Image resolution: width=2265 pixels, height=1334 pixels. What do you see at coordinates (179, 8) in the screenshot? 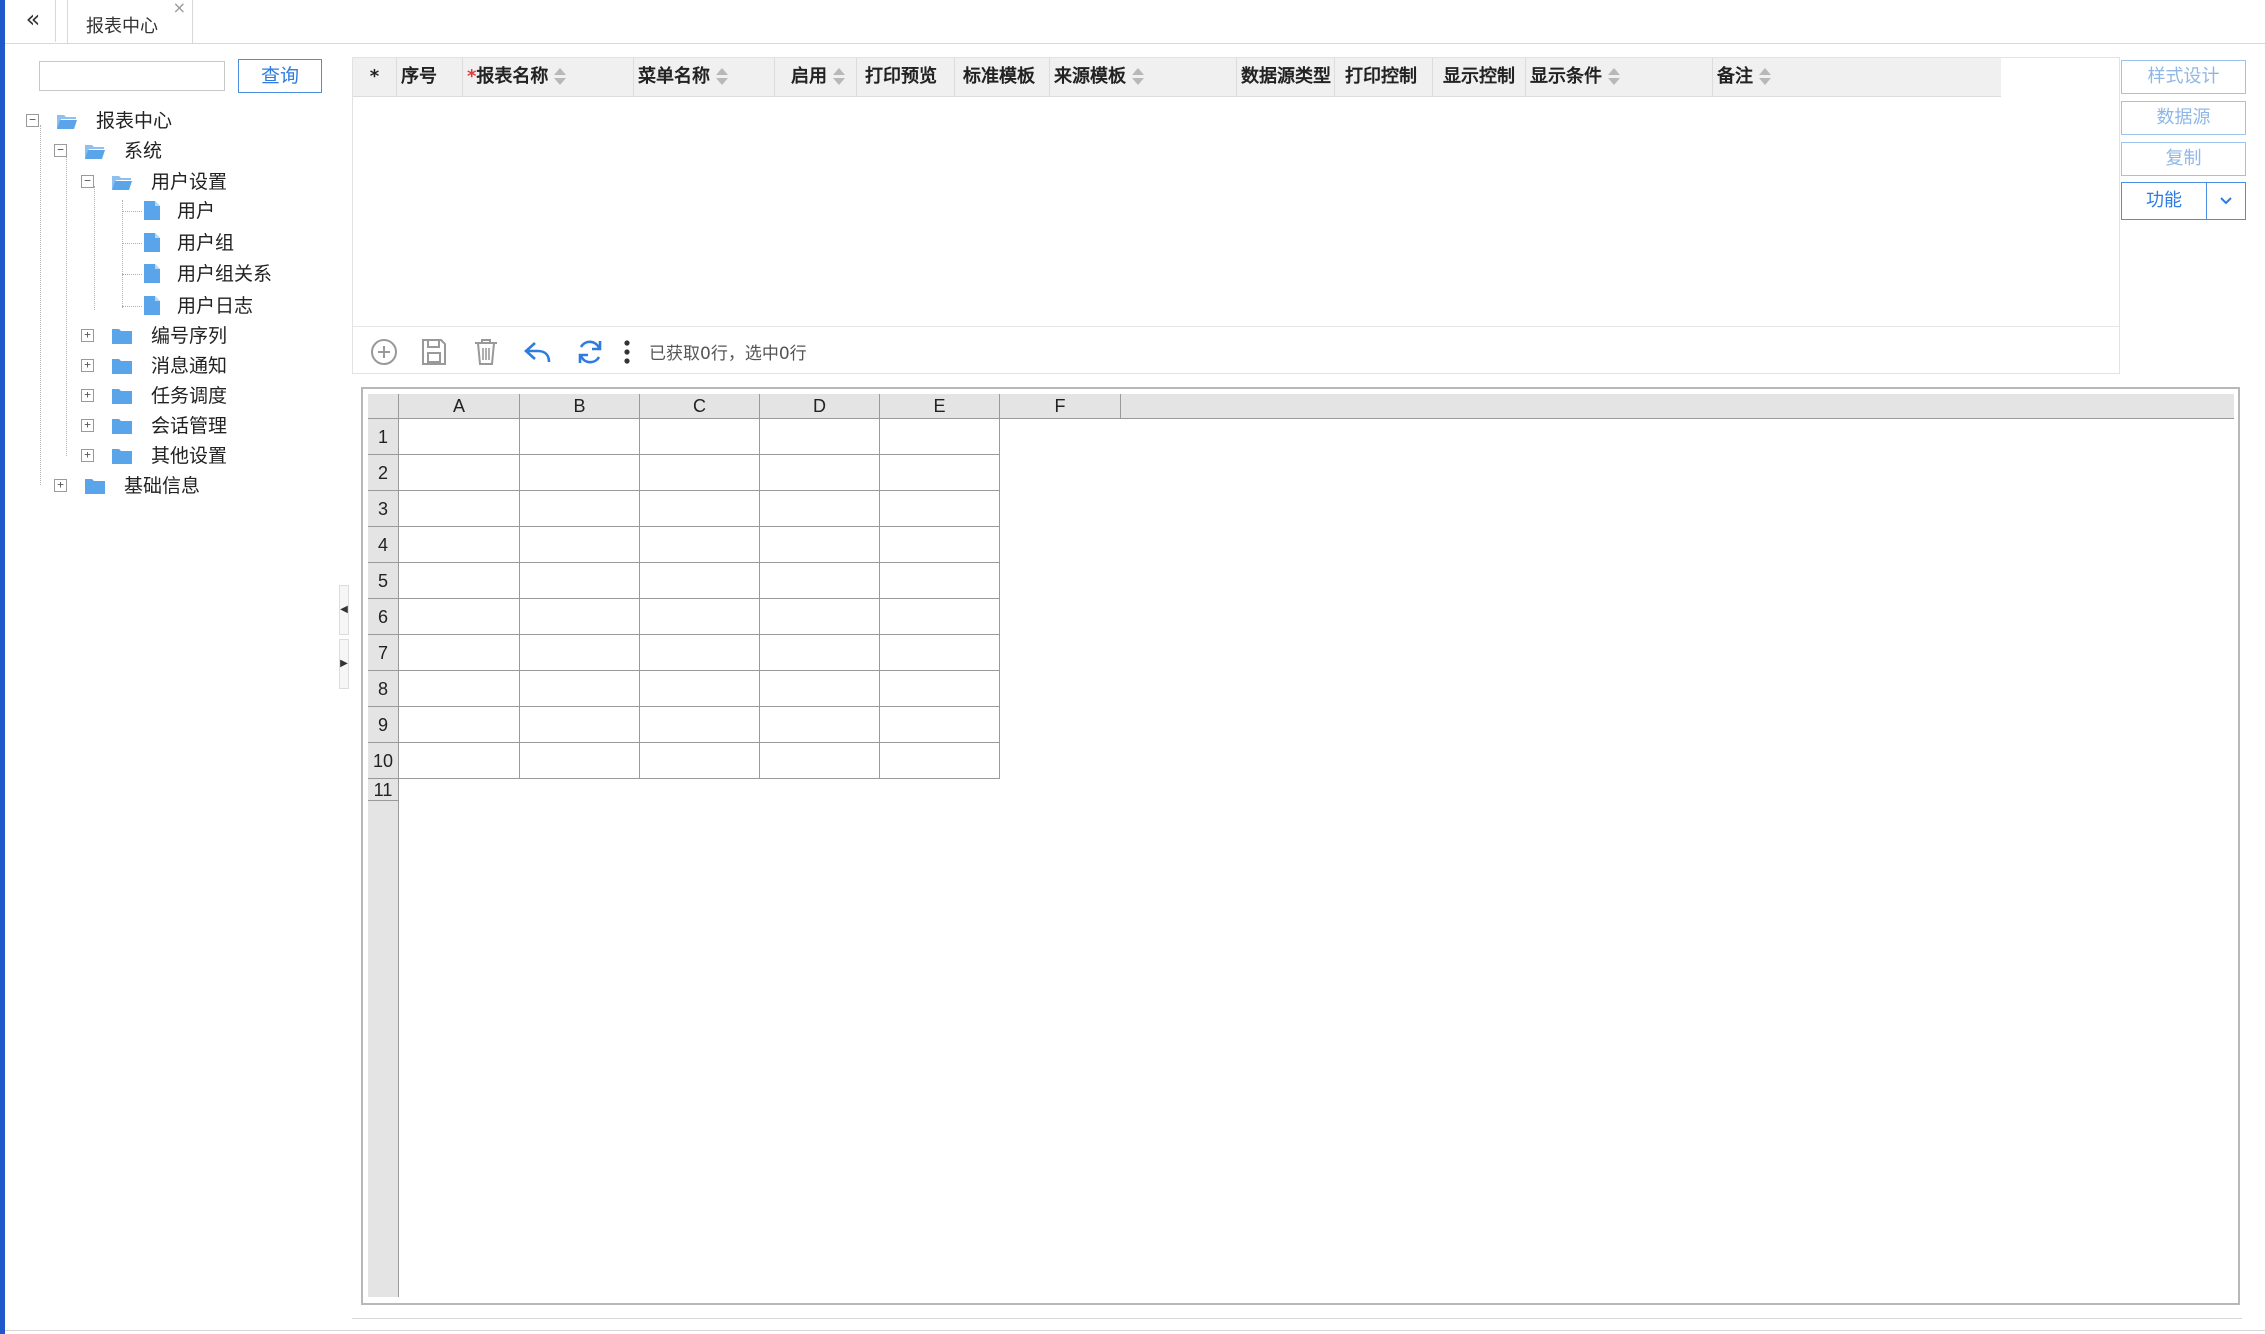
I see `close-icon: ×` at bounding box center [179, 8].